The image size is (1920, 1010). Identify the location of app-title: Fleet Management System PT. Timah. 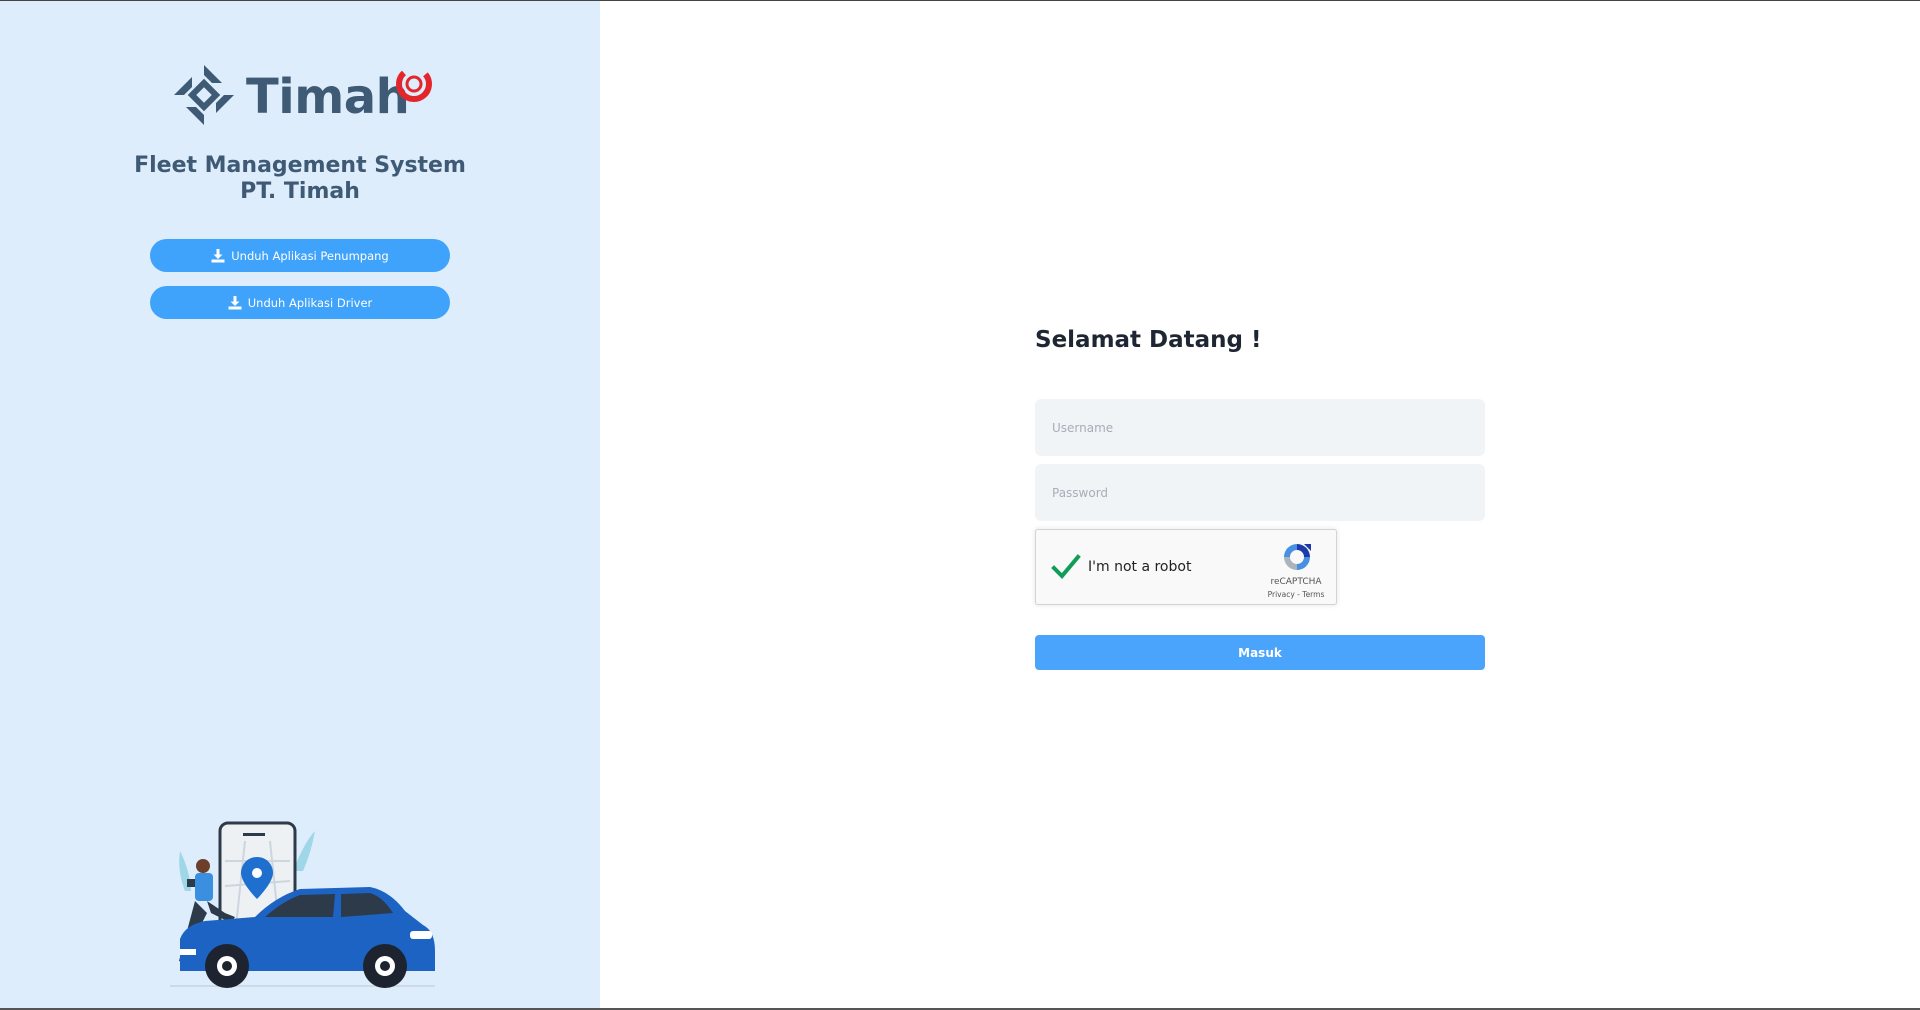
(300, 179).